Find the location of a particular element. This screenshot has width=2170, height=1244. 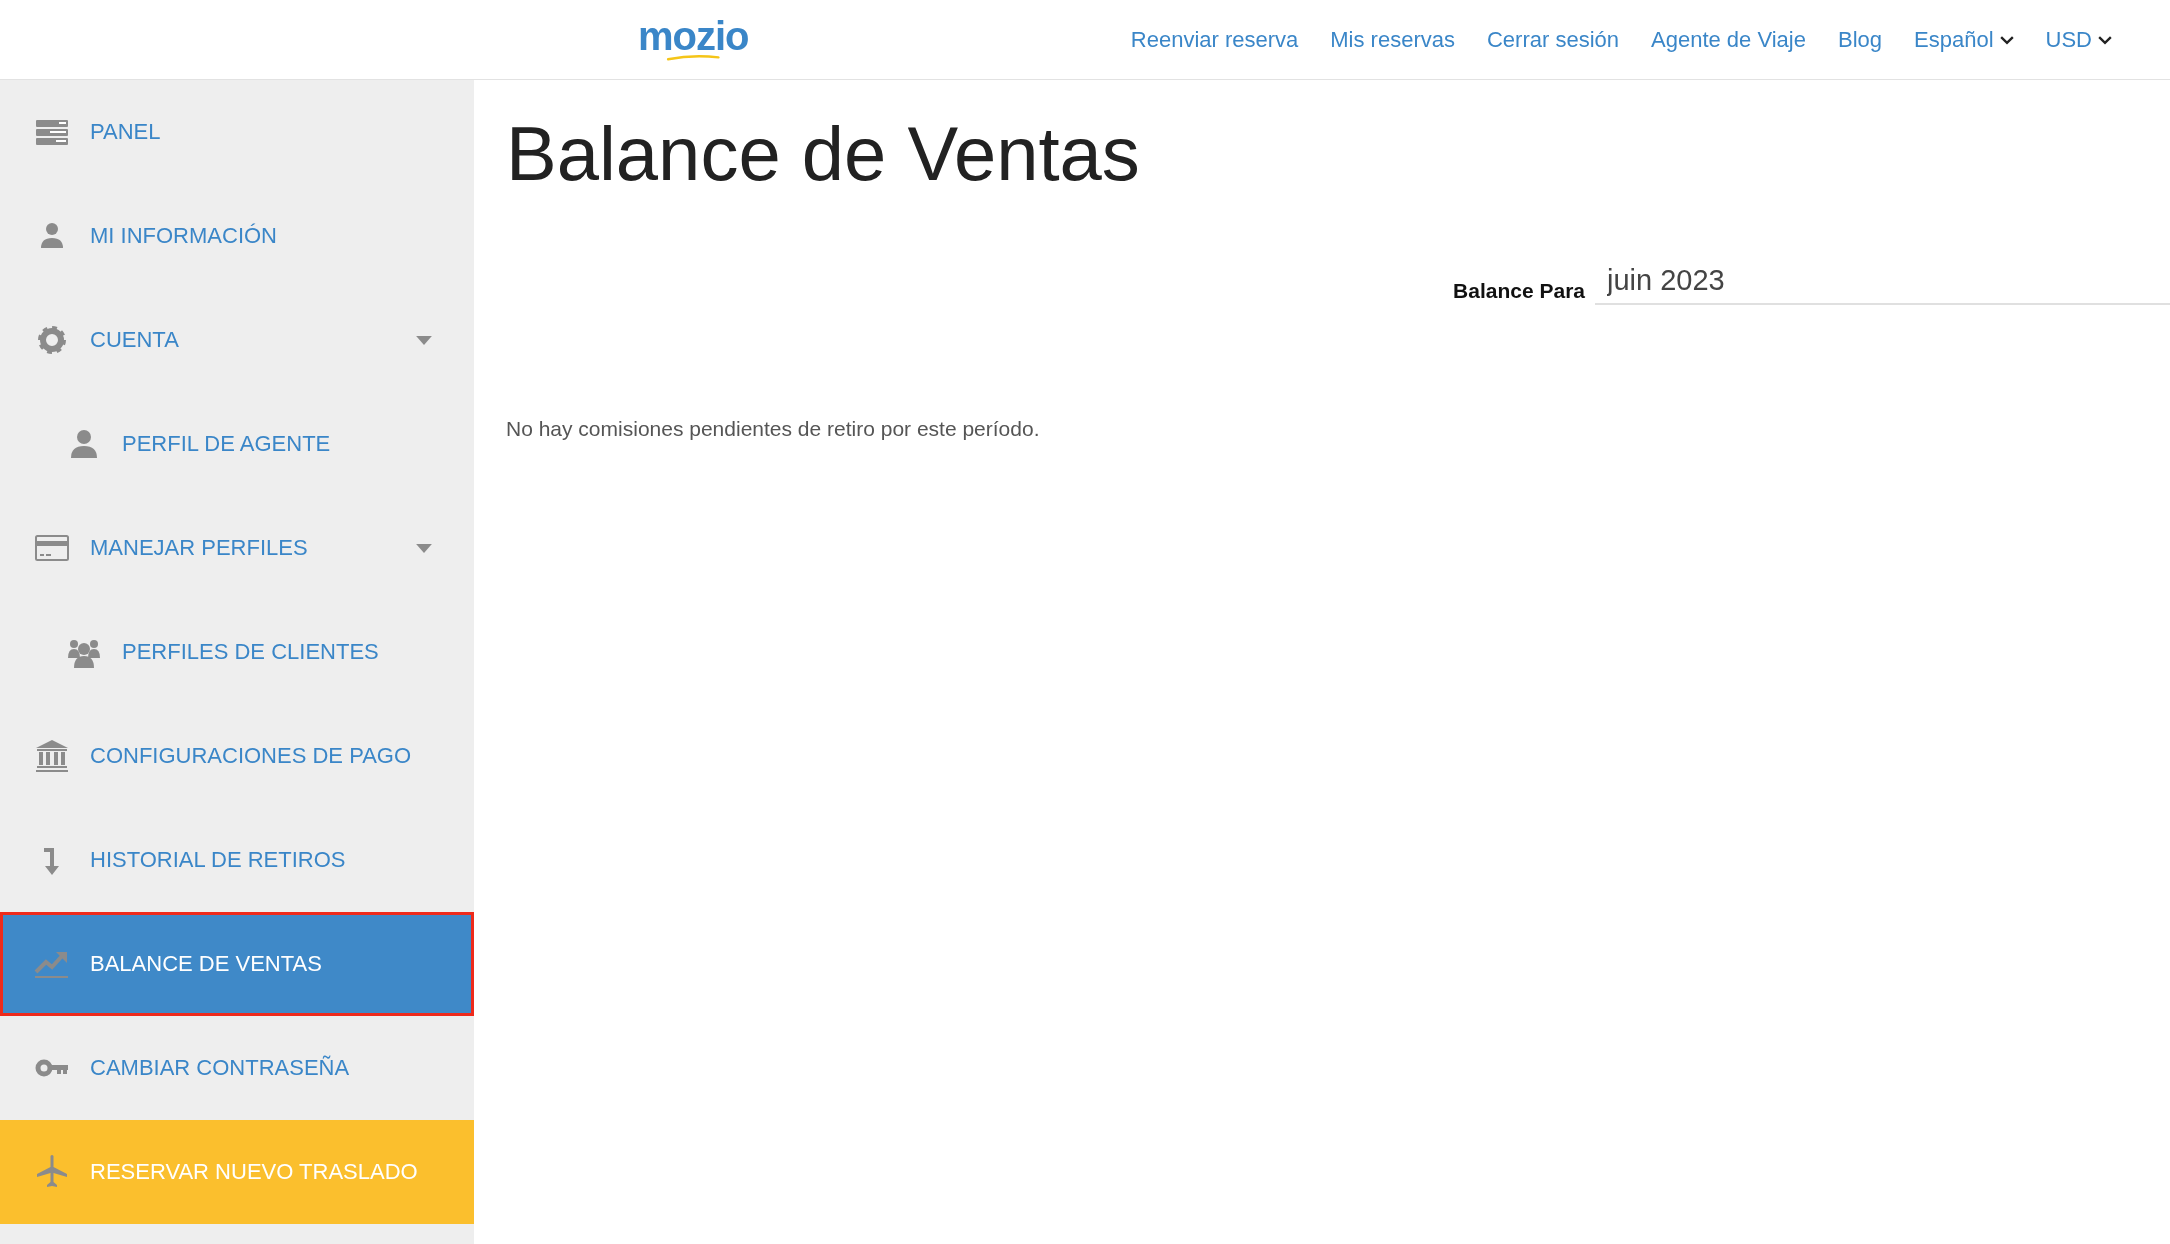

nav-link: Mis reservas is located at coordinates (1392, 39).